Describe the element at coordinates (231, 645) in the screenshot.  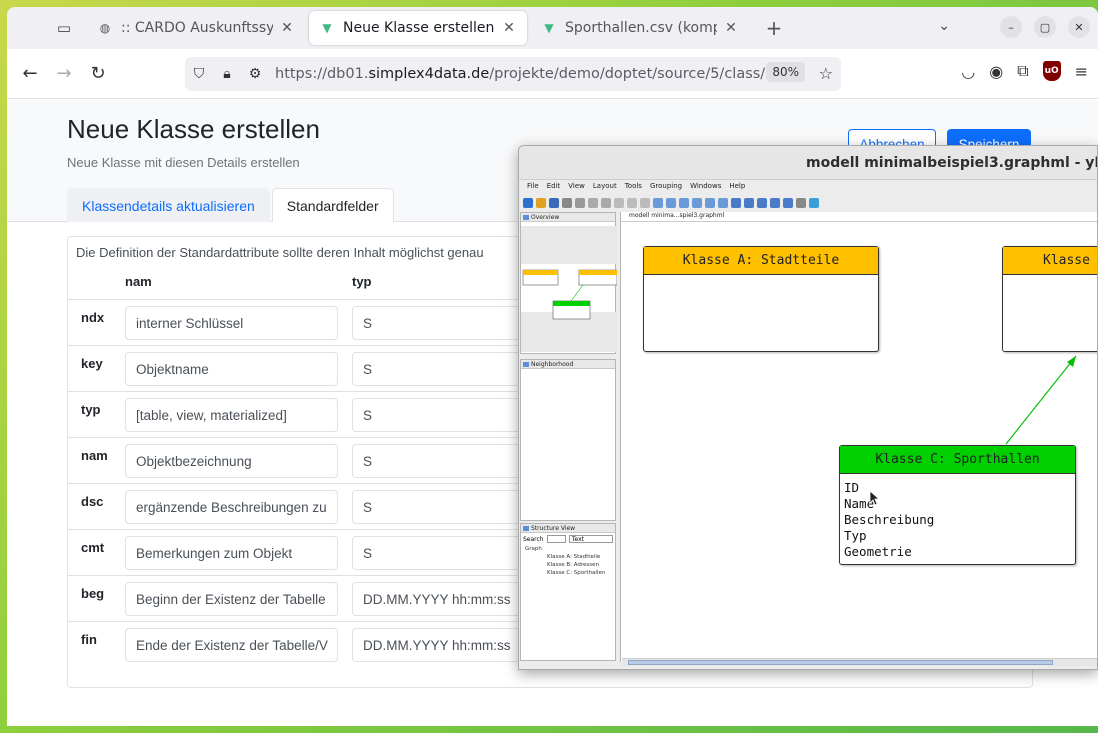
I see `nam-input: Ende der Existenz der Tabelle/V` at that location.